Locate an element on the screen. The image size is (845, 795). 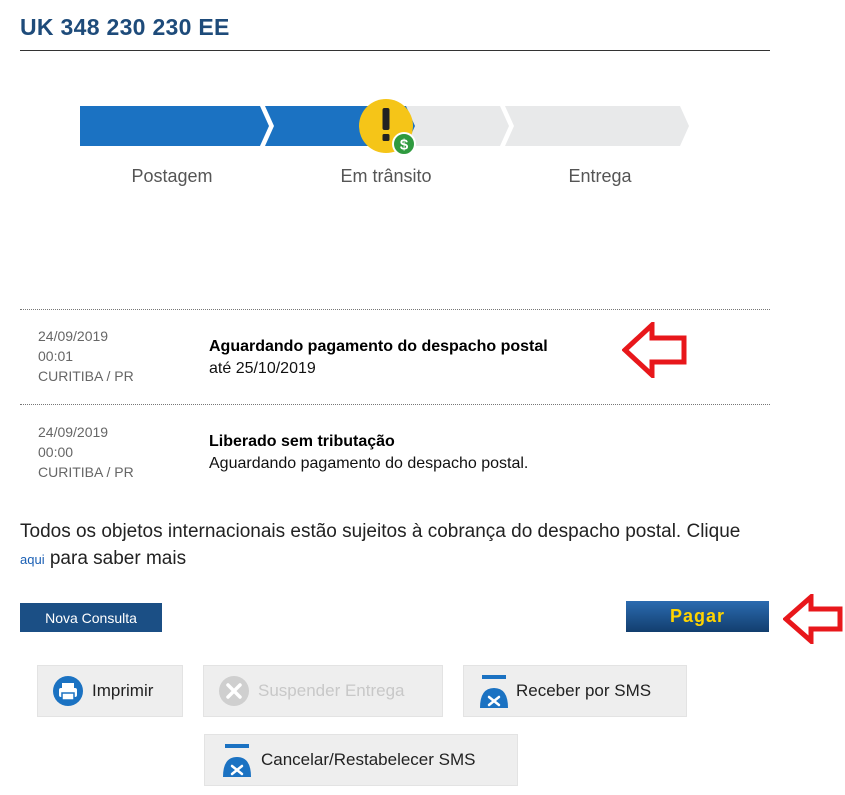
cancelar-sms-label: Cancelar/Restabelecer SMS is located at coordinates (368, 759).